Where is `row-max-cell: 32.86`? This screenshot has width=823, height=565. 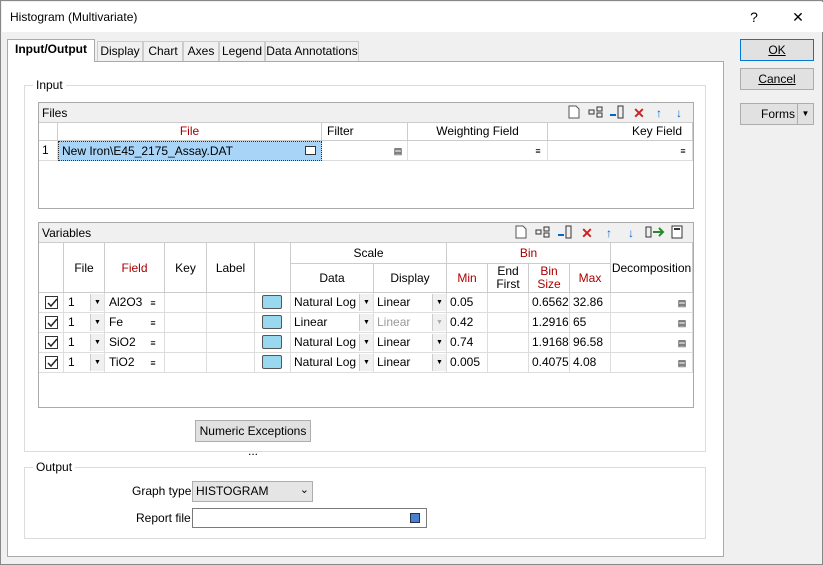 row-max-cell: 32.86 is located at coordinates (590, 303).